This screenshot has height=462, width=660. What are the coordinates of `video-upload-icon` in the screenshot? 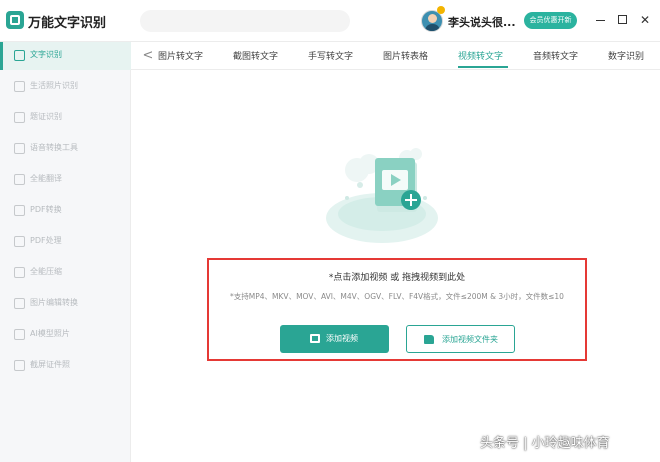 It's located at (382, 194).